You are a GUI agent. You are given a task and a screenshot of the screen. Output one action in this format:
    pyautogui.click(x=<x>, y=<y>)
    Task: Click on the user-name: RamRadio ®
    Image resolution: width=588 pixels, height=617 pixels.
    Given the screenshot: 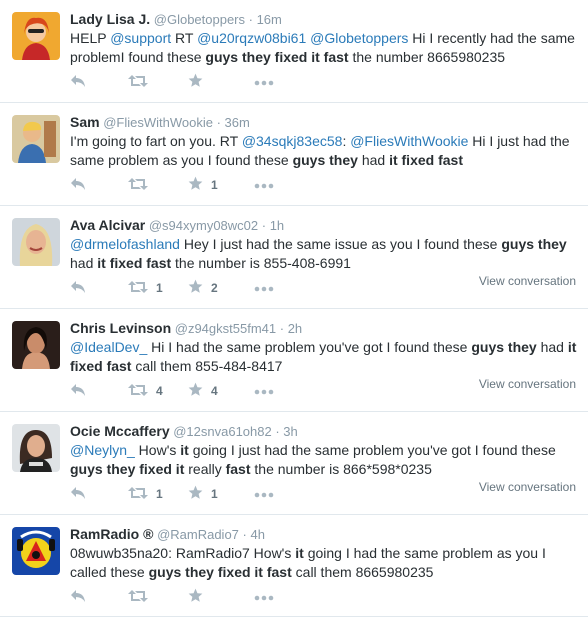 What is the action you would take?
    pyautogui.click(x=111, y=534)
    